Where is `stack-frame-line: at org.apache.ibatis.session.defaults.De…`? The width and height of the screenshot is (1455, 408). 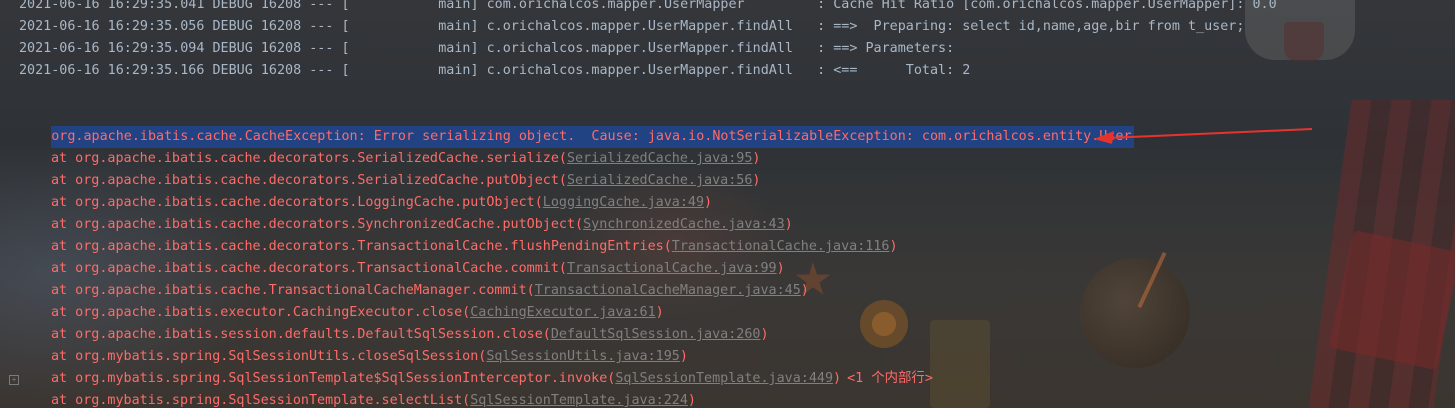 stack-frame-line: at org.apache.ibatis.session.defaults.De… is located at coordinates (727, 335).